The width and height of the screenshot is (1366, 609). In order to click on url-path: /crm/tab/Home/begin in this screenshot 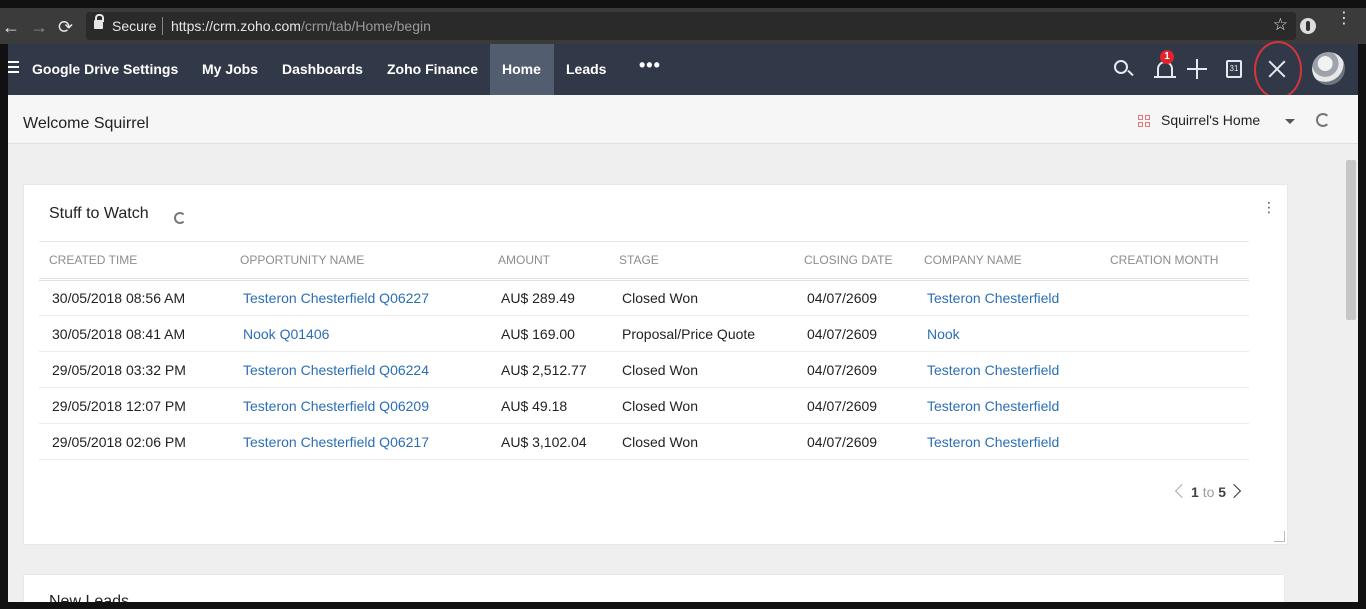, I will do `click(365, 26)`.